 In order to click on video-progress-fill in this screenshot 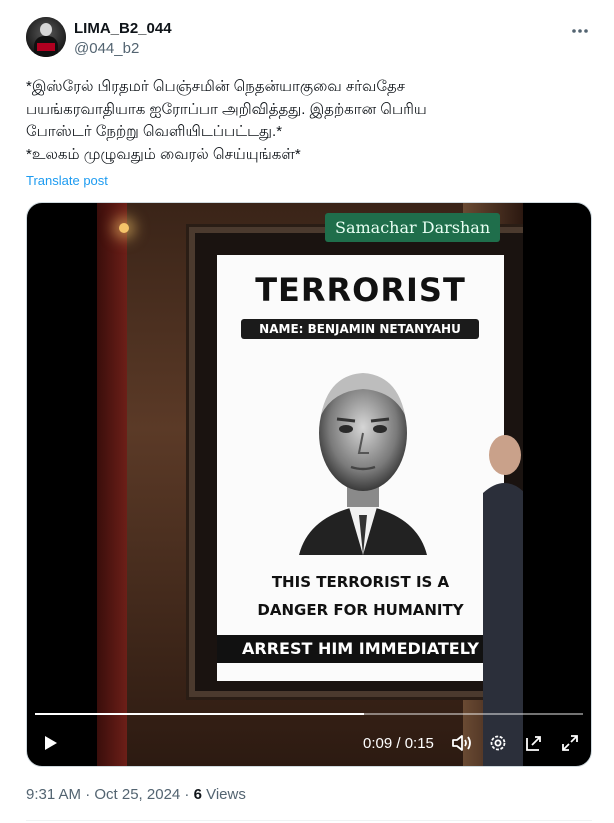, I will do `click(199, 714)`.